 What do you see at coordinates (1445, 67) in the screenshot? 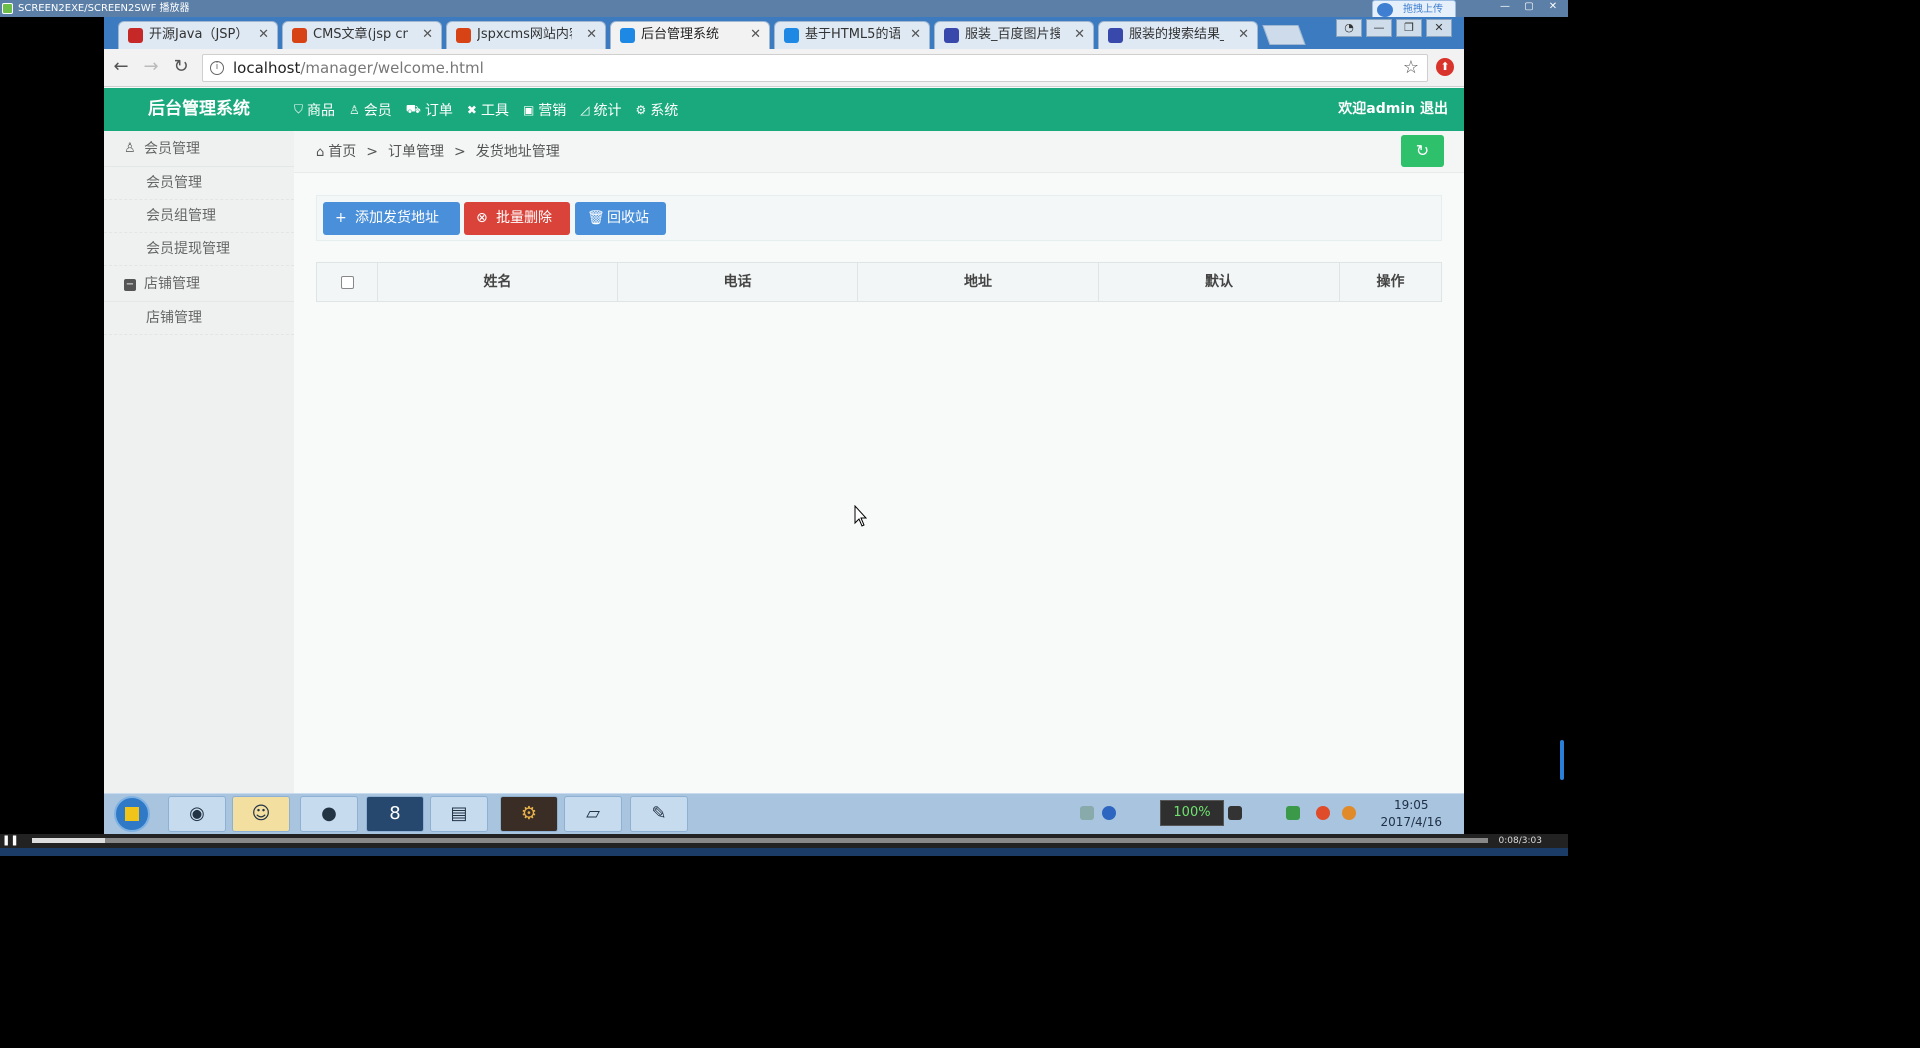
I see `extension-icon: ⬆` at bounding box center [1445, 67].